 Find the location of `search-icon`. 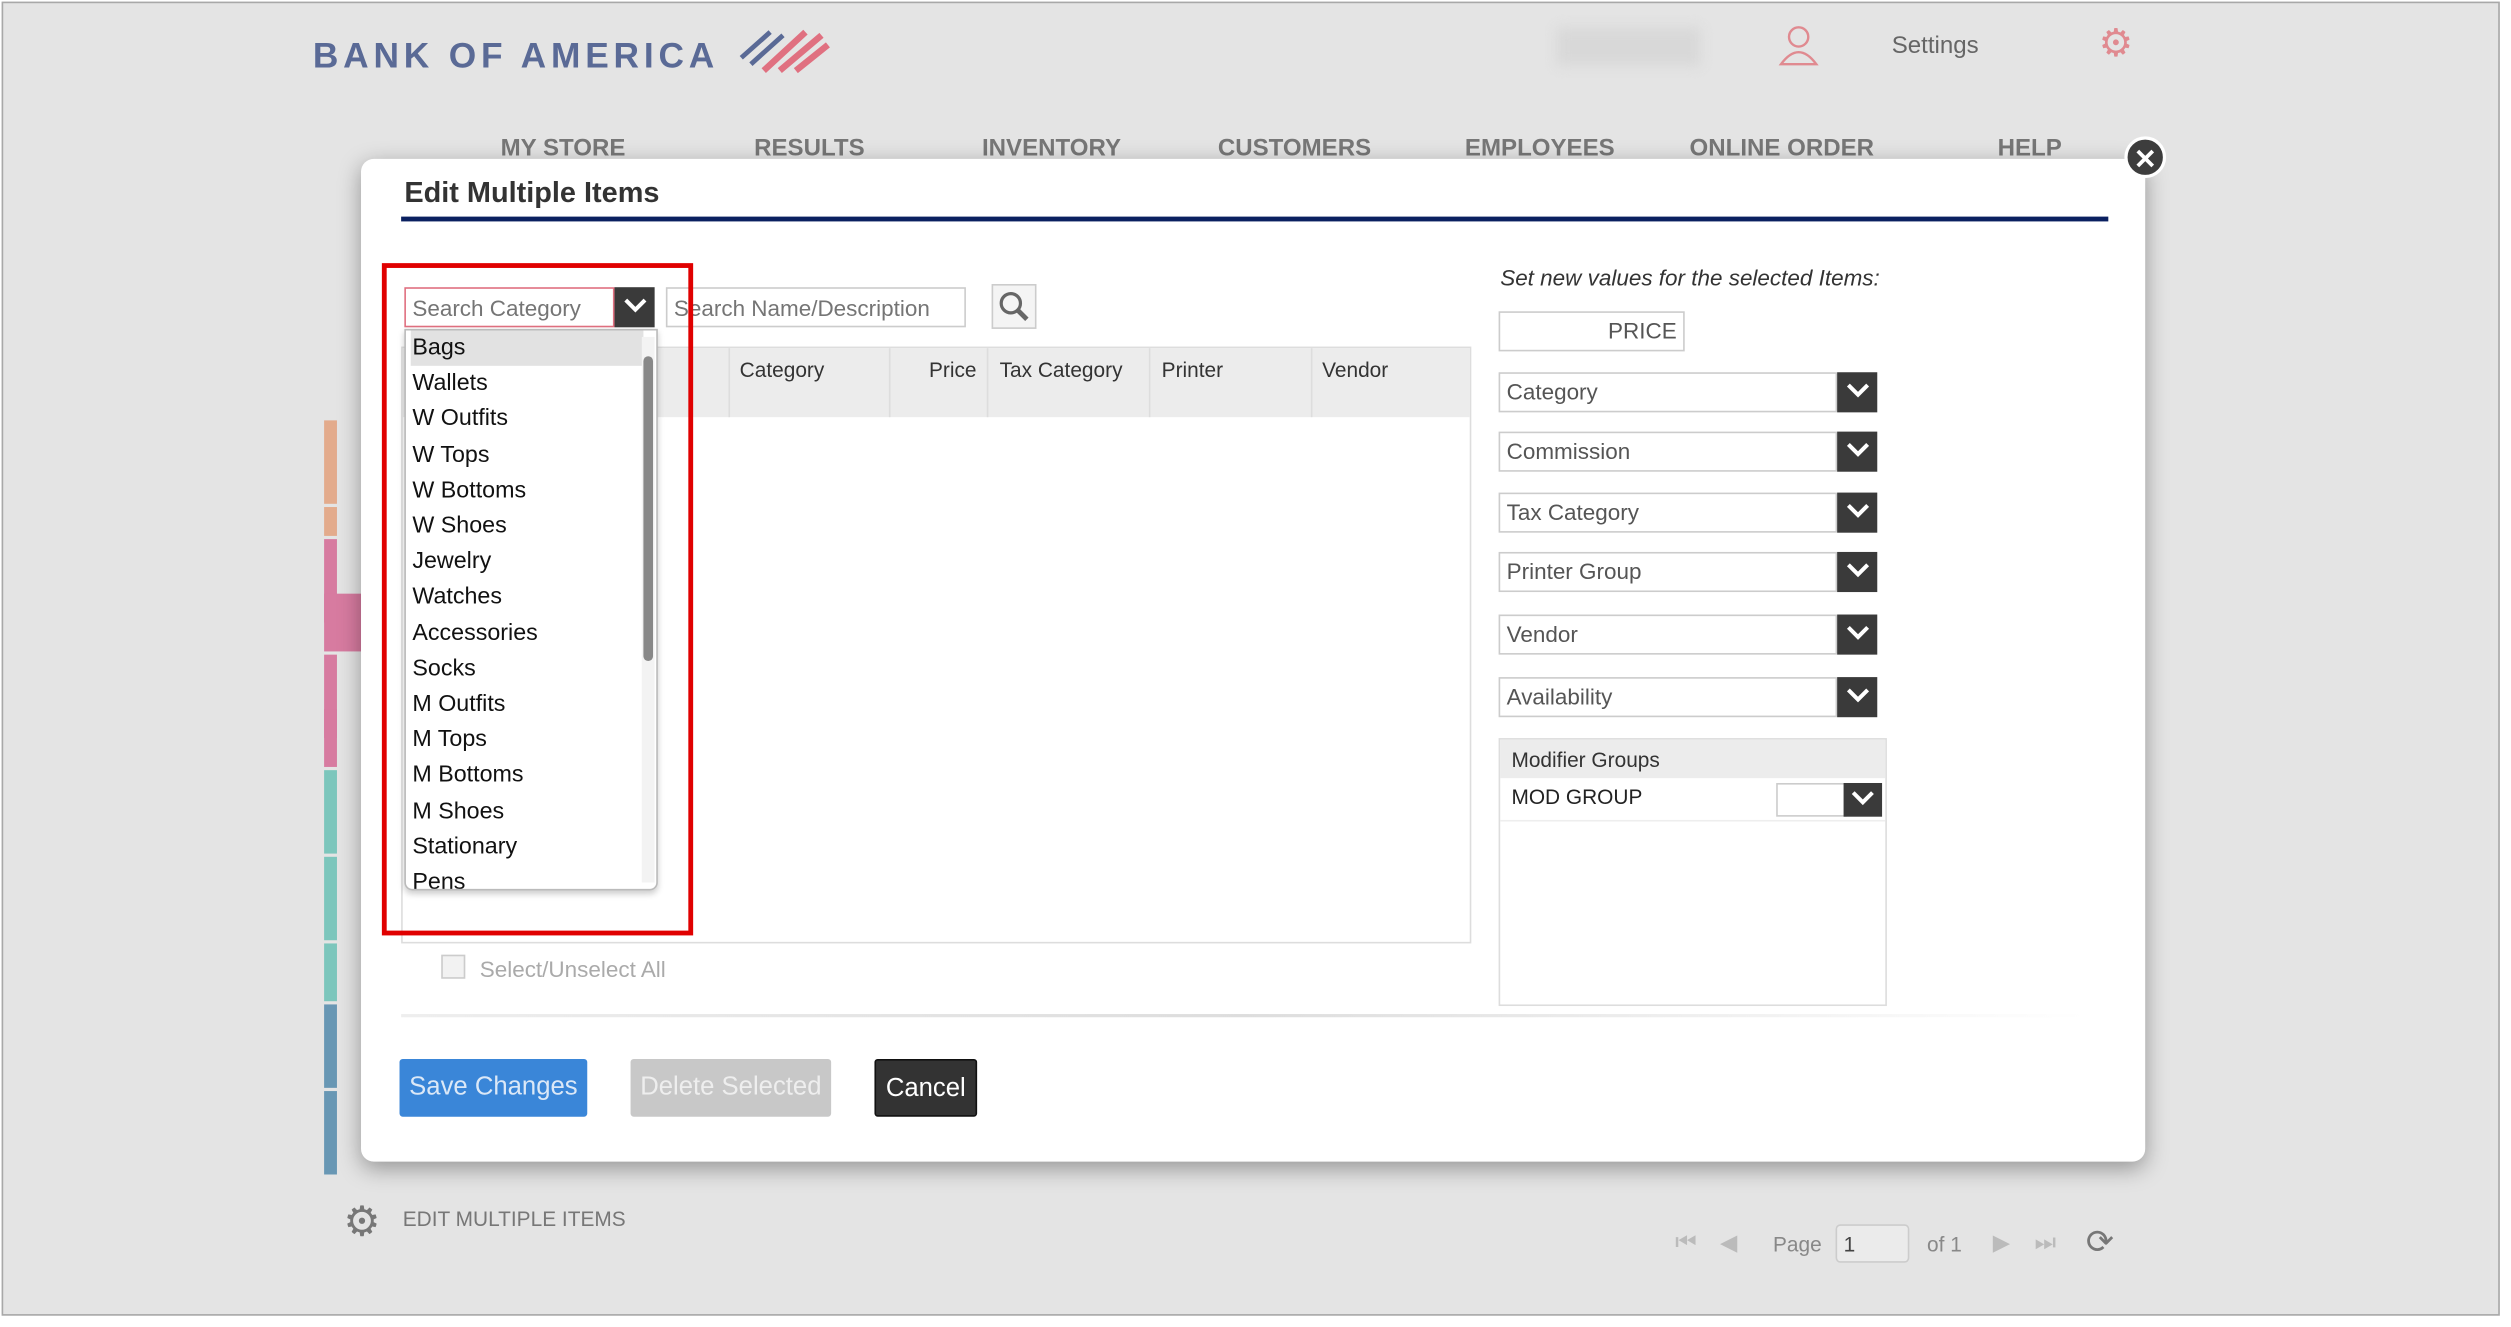

search-icon is located at coordinates (1014, 306).